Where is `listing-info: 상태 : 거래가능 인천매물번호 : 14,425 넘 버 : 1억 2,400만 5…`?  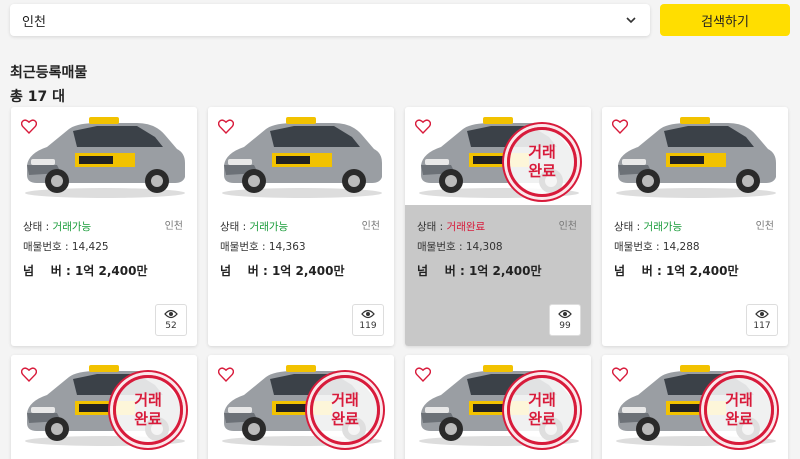
listing-info: 상태 : 거래가능 인천매물번호 : 14,425 넘 버 : 1억 2,400만 5… is located at coordinates (104, 275).